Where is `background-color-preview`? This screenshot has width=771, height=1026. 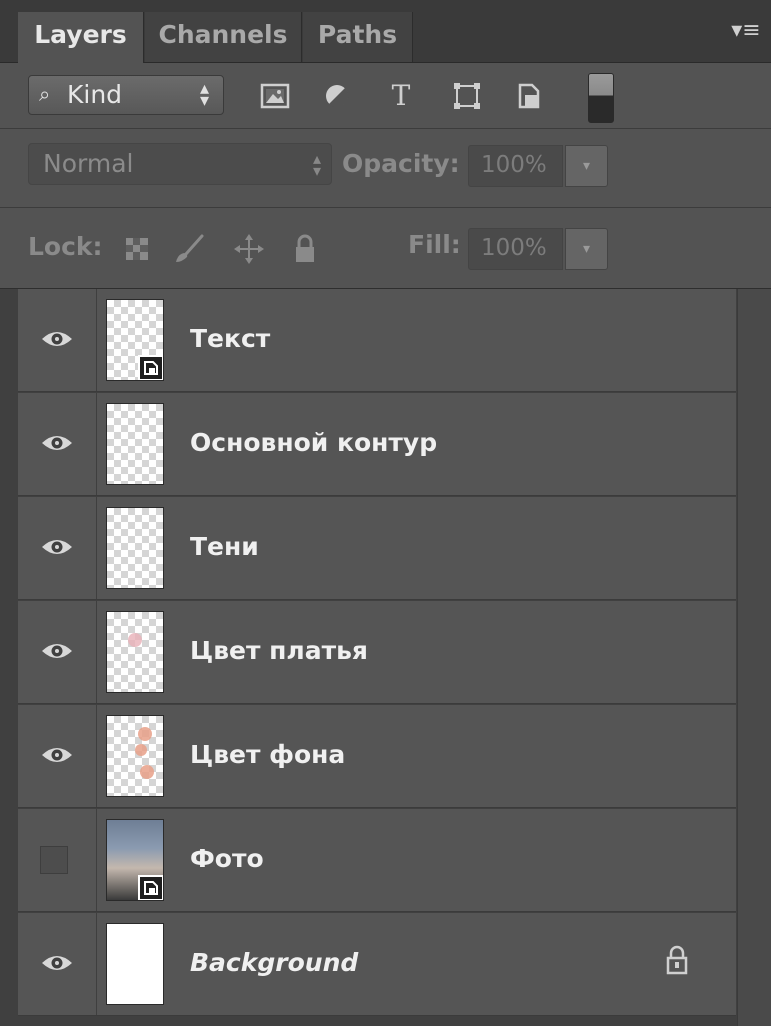
background-color-preview is located at coordinates (144, 753).